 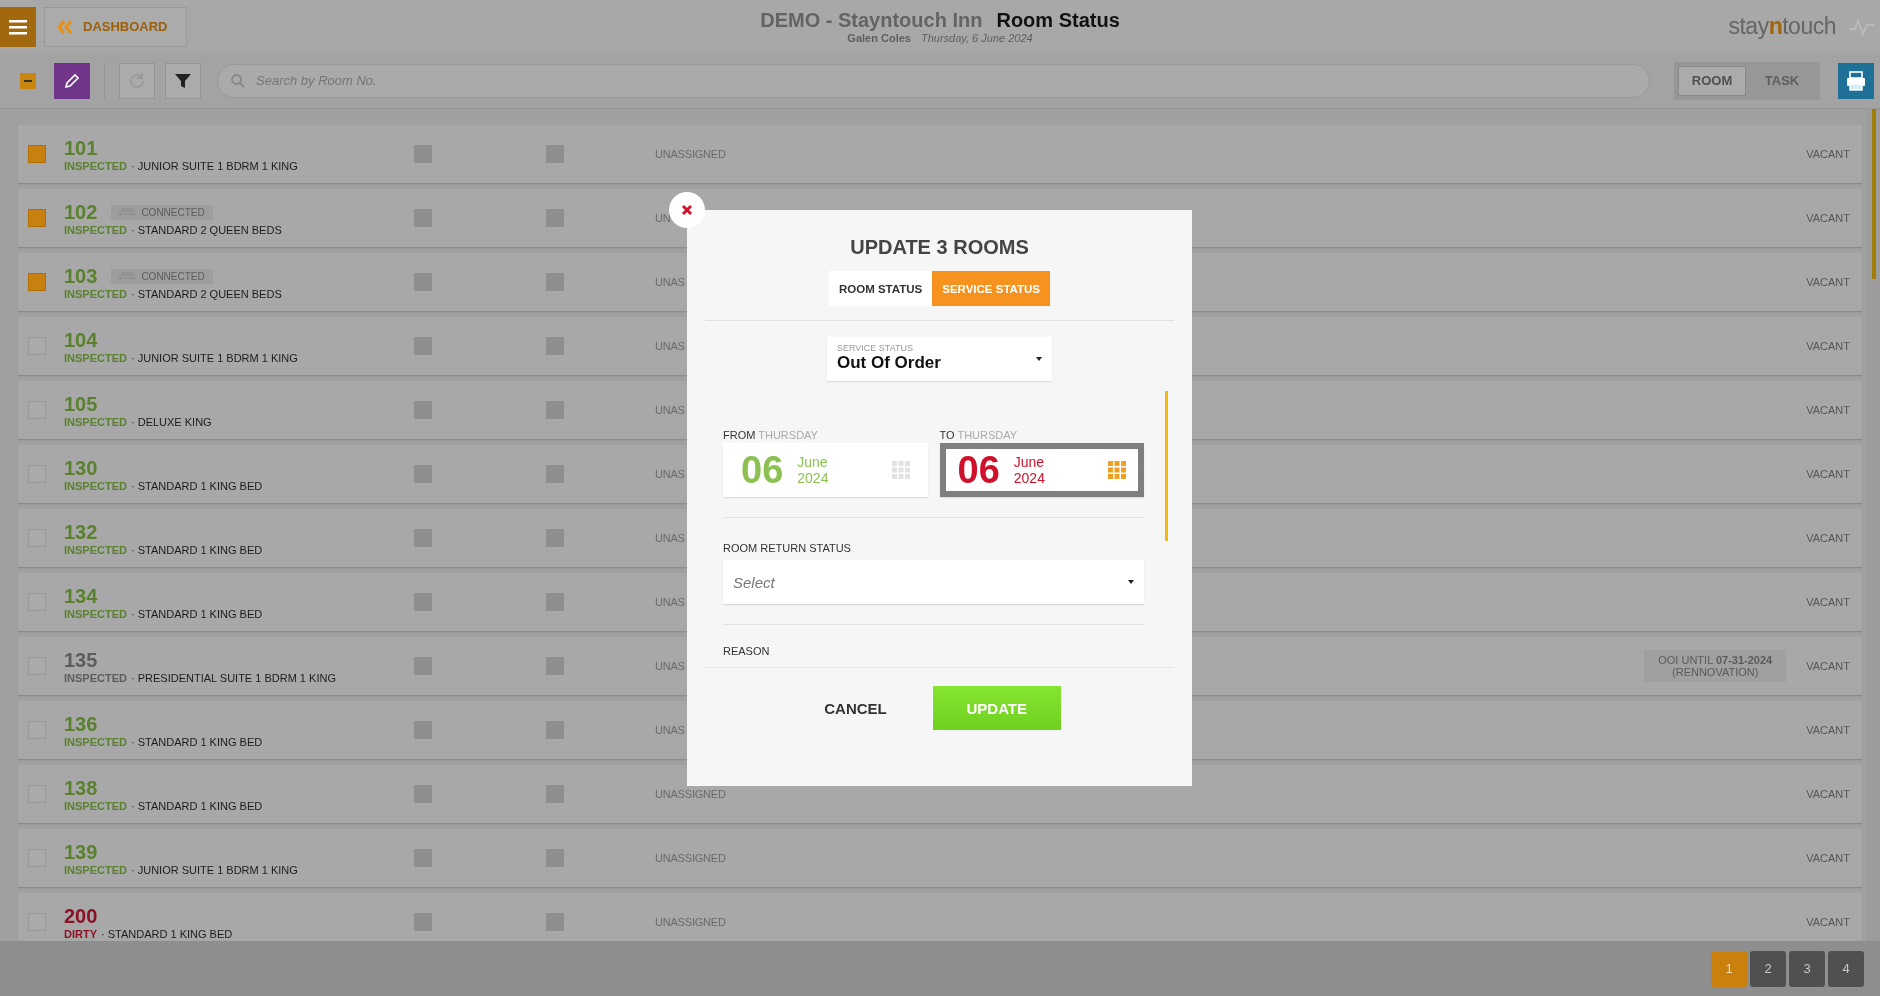 I want to click on user-name: Galen Coles, so click(x=879, y=38).